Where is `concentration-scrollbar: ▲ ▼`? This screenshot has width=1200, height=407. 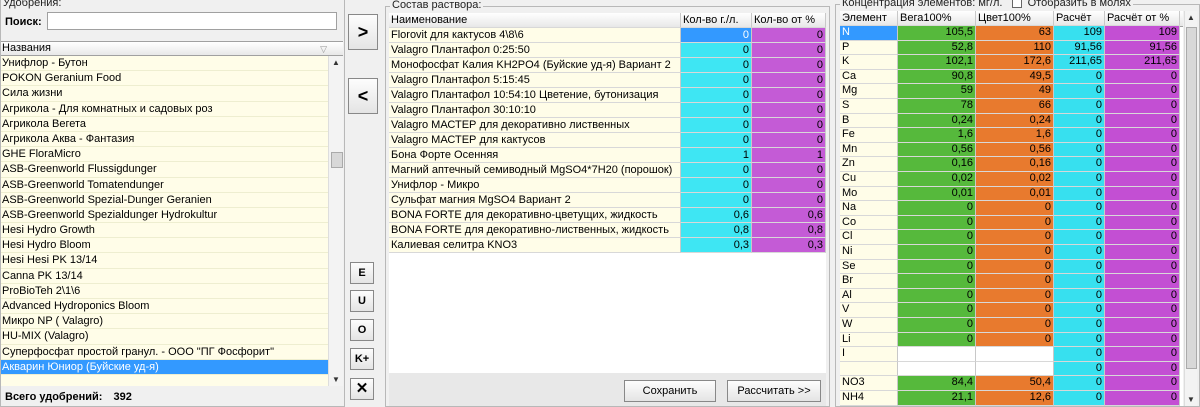 concentration-scrollbar: ▲ ▼ is located at coordinates (1190, 208).